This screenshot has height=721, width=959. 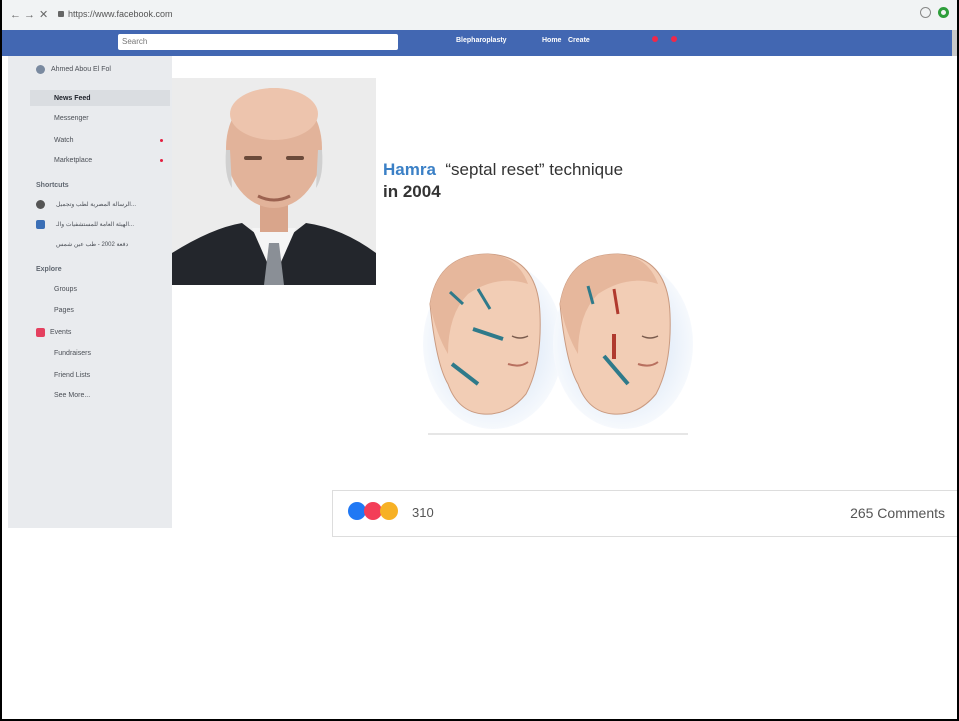 What do you see at coordinates (897, 513) in the screenshot?
I see `comments-link: 265 Comments` at bounding box center [897, 513].